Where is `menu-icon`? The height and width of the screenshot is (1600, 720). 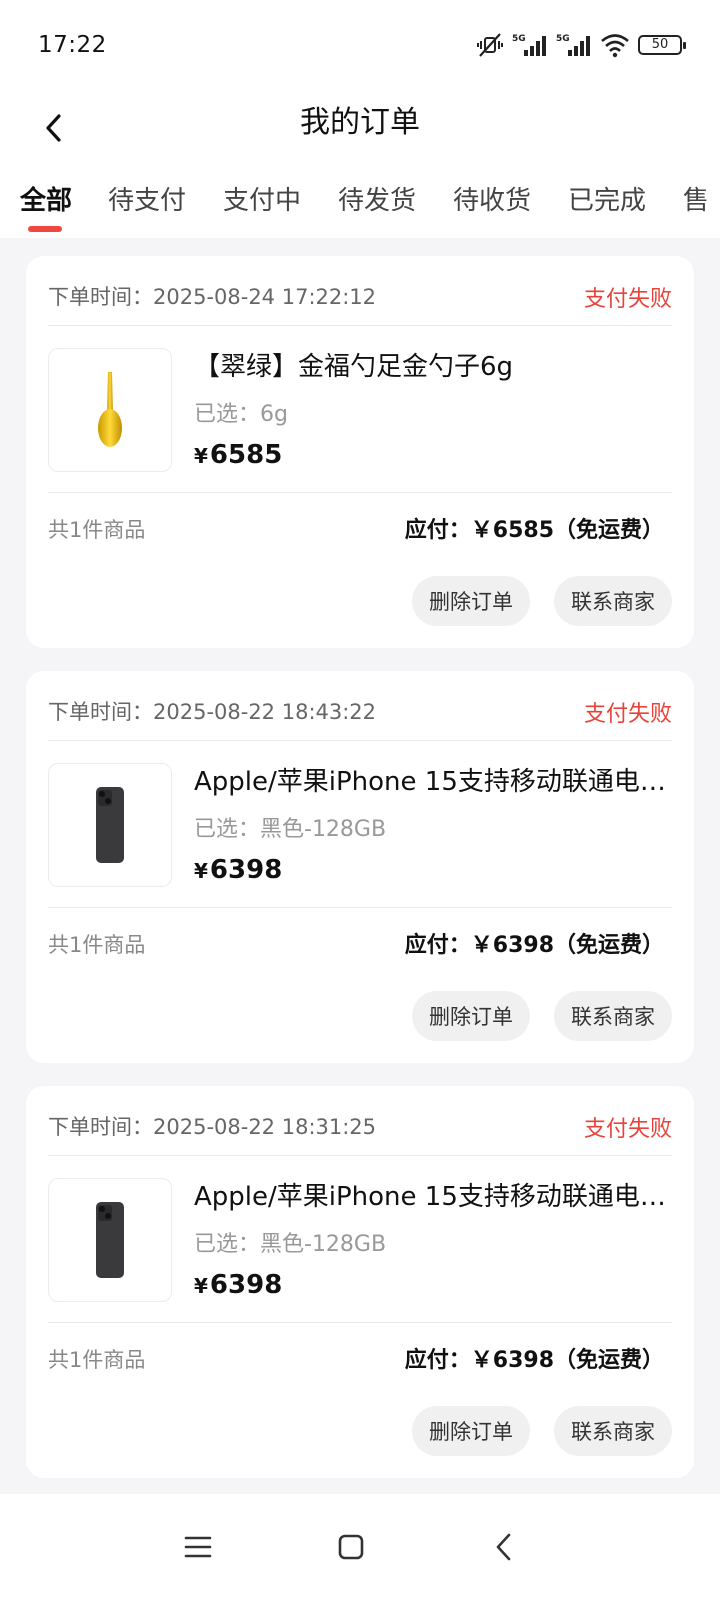 menu-icon is located at coordinates (198, 1547).